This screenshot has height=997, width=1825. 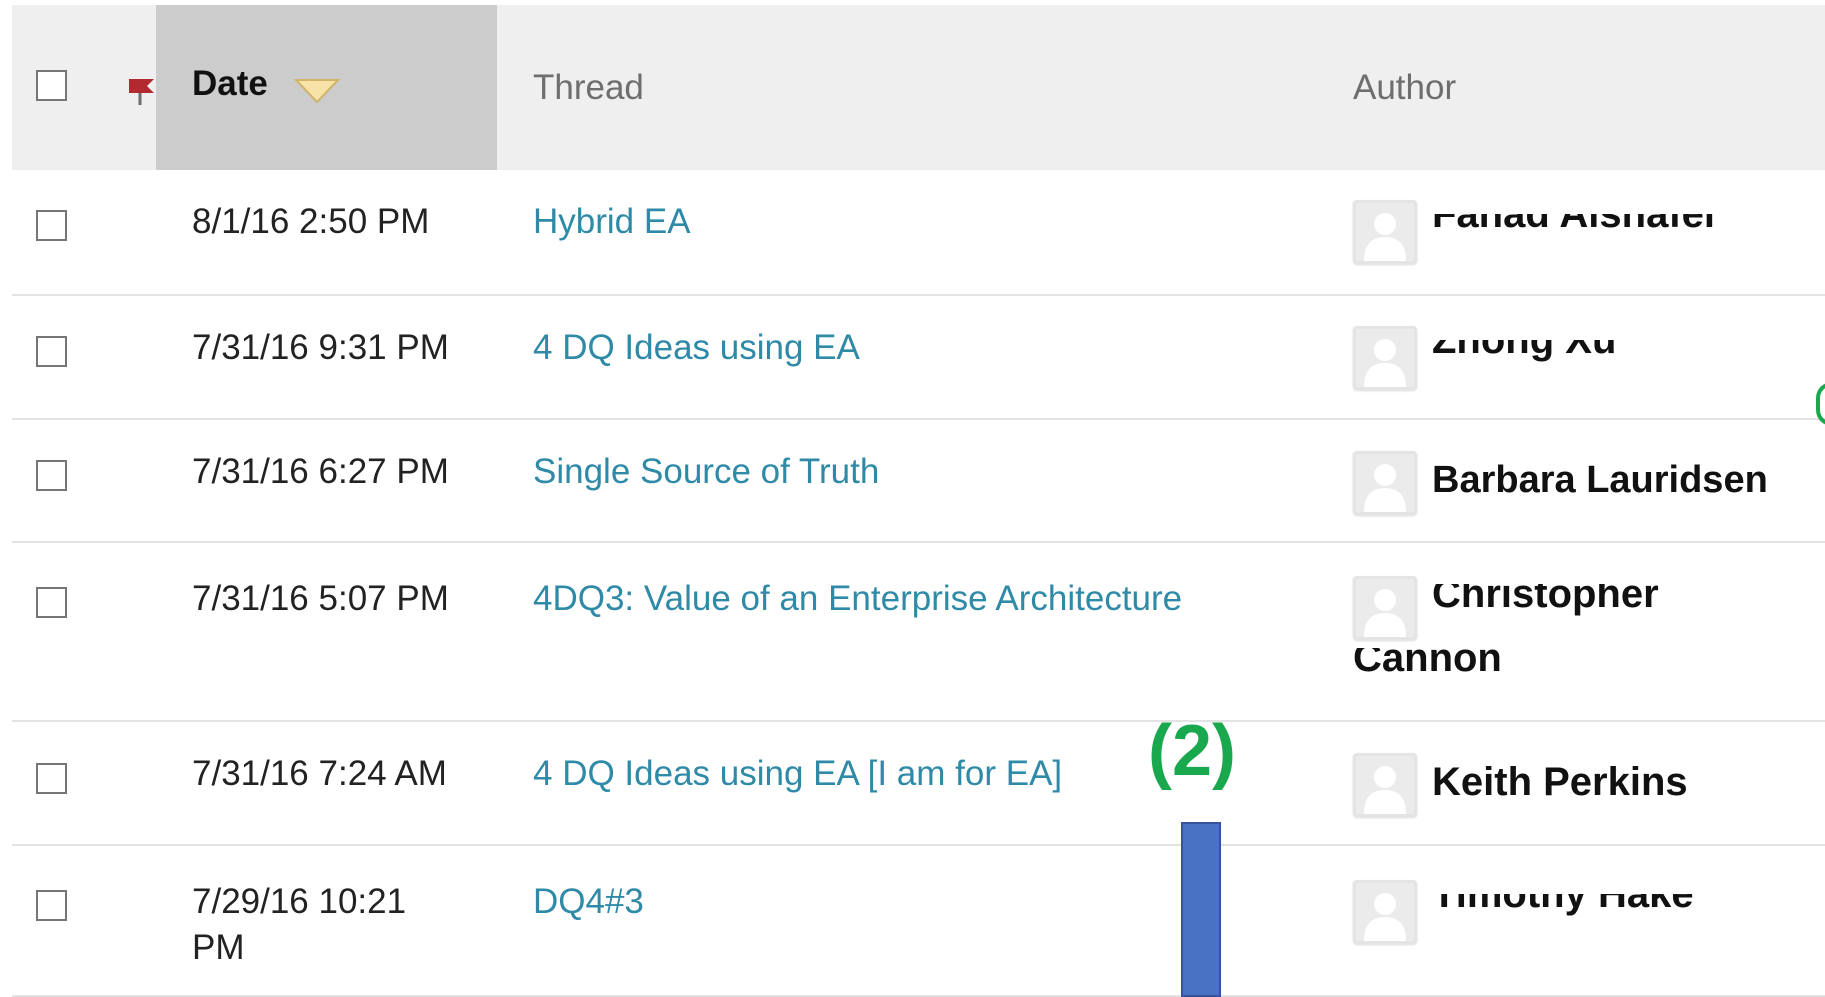 I want to click on annotation-arrow, so click(x=1201, y=909).